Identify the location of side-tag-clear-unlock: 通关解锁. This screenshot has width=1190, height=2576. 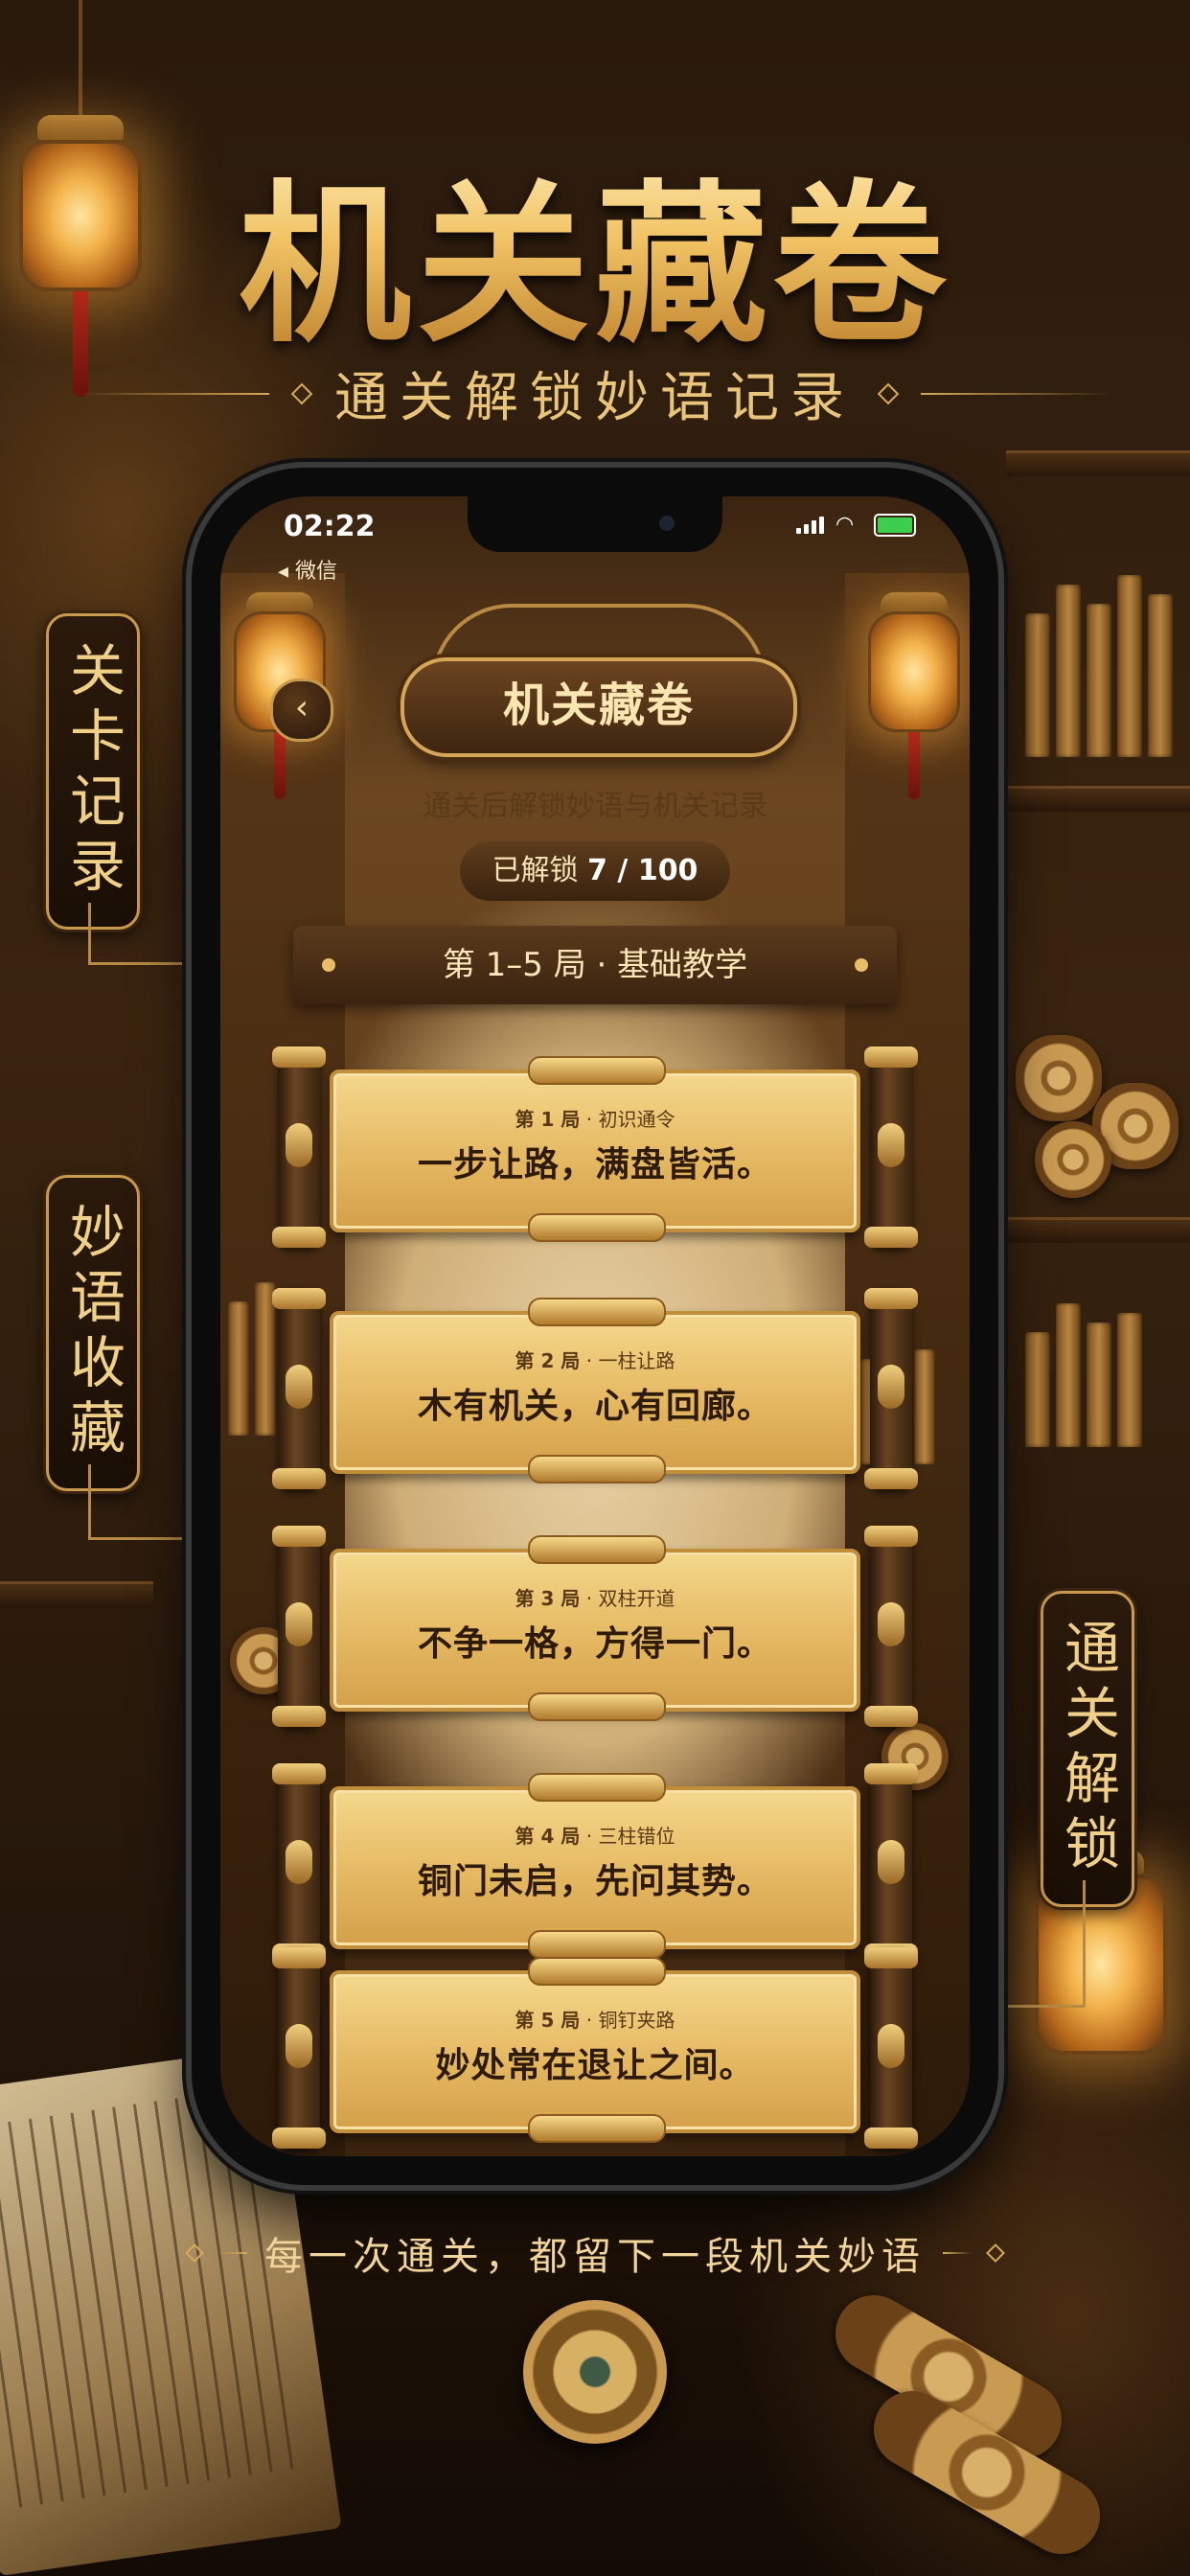
(1088, 1749).